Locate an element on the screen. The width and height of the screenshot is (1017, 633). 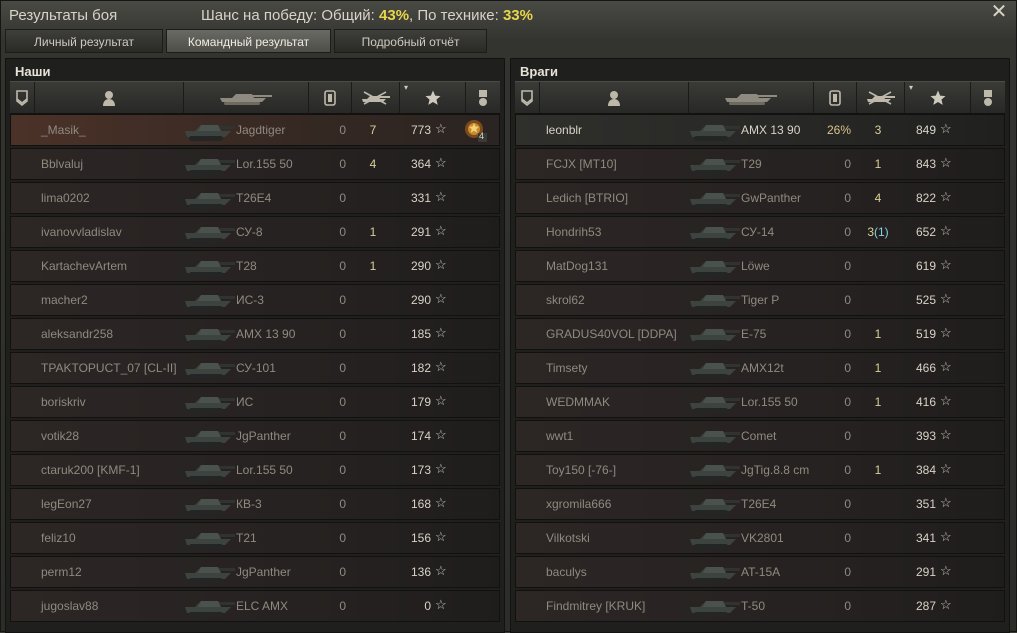
right-player-row: Toy150 [-76-] JgTig.8.8 cm 0 1 384 ☆ is located at coordinates (760, 470).